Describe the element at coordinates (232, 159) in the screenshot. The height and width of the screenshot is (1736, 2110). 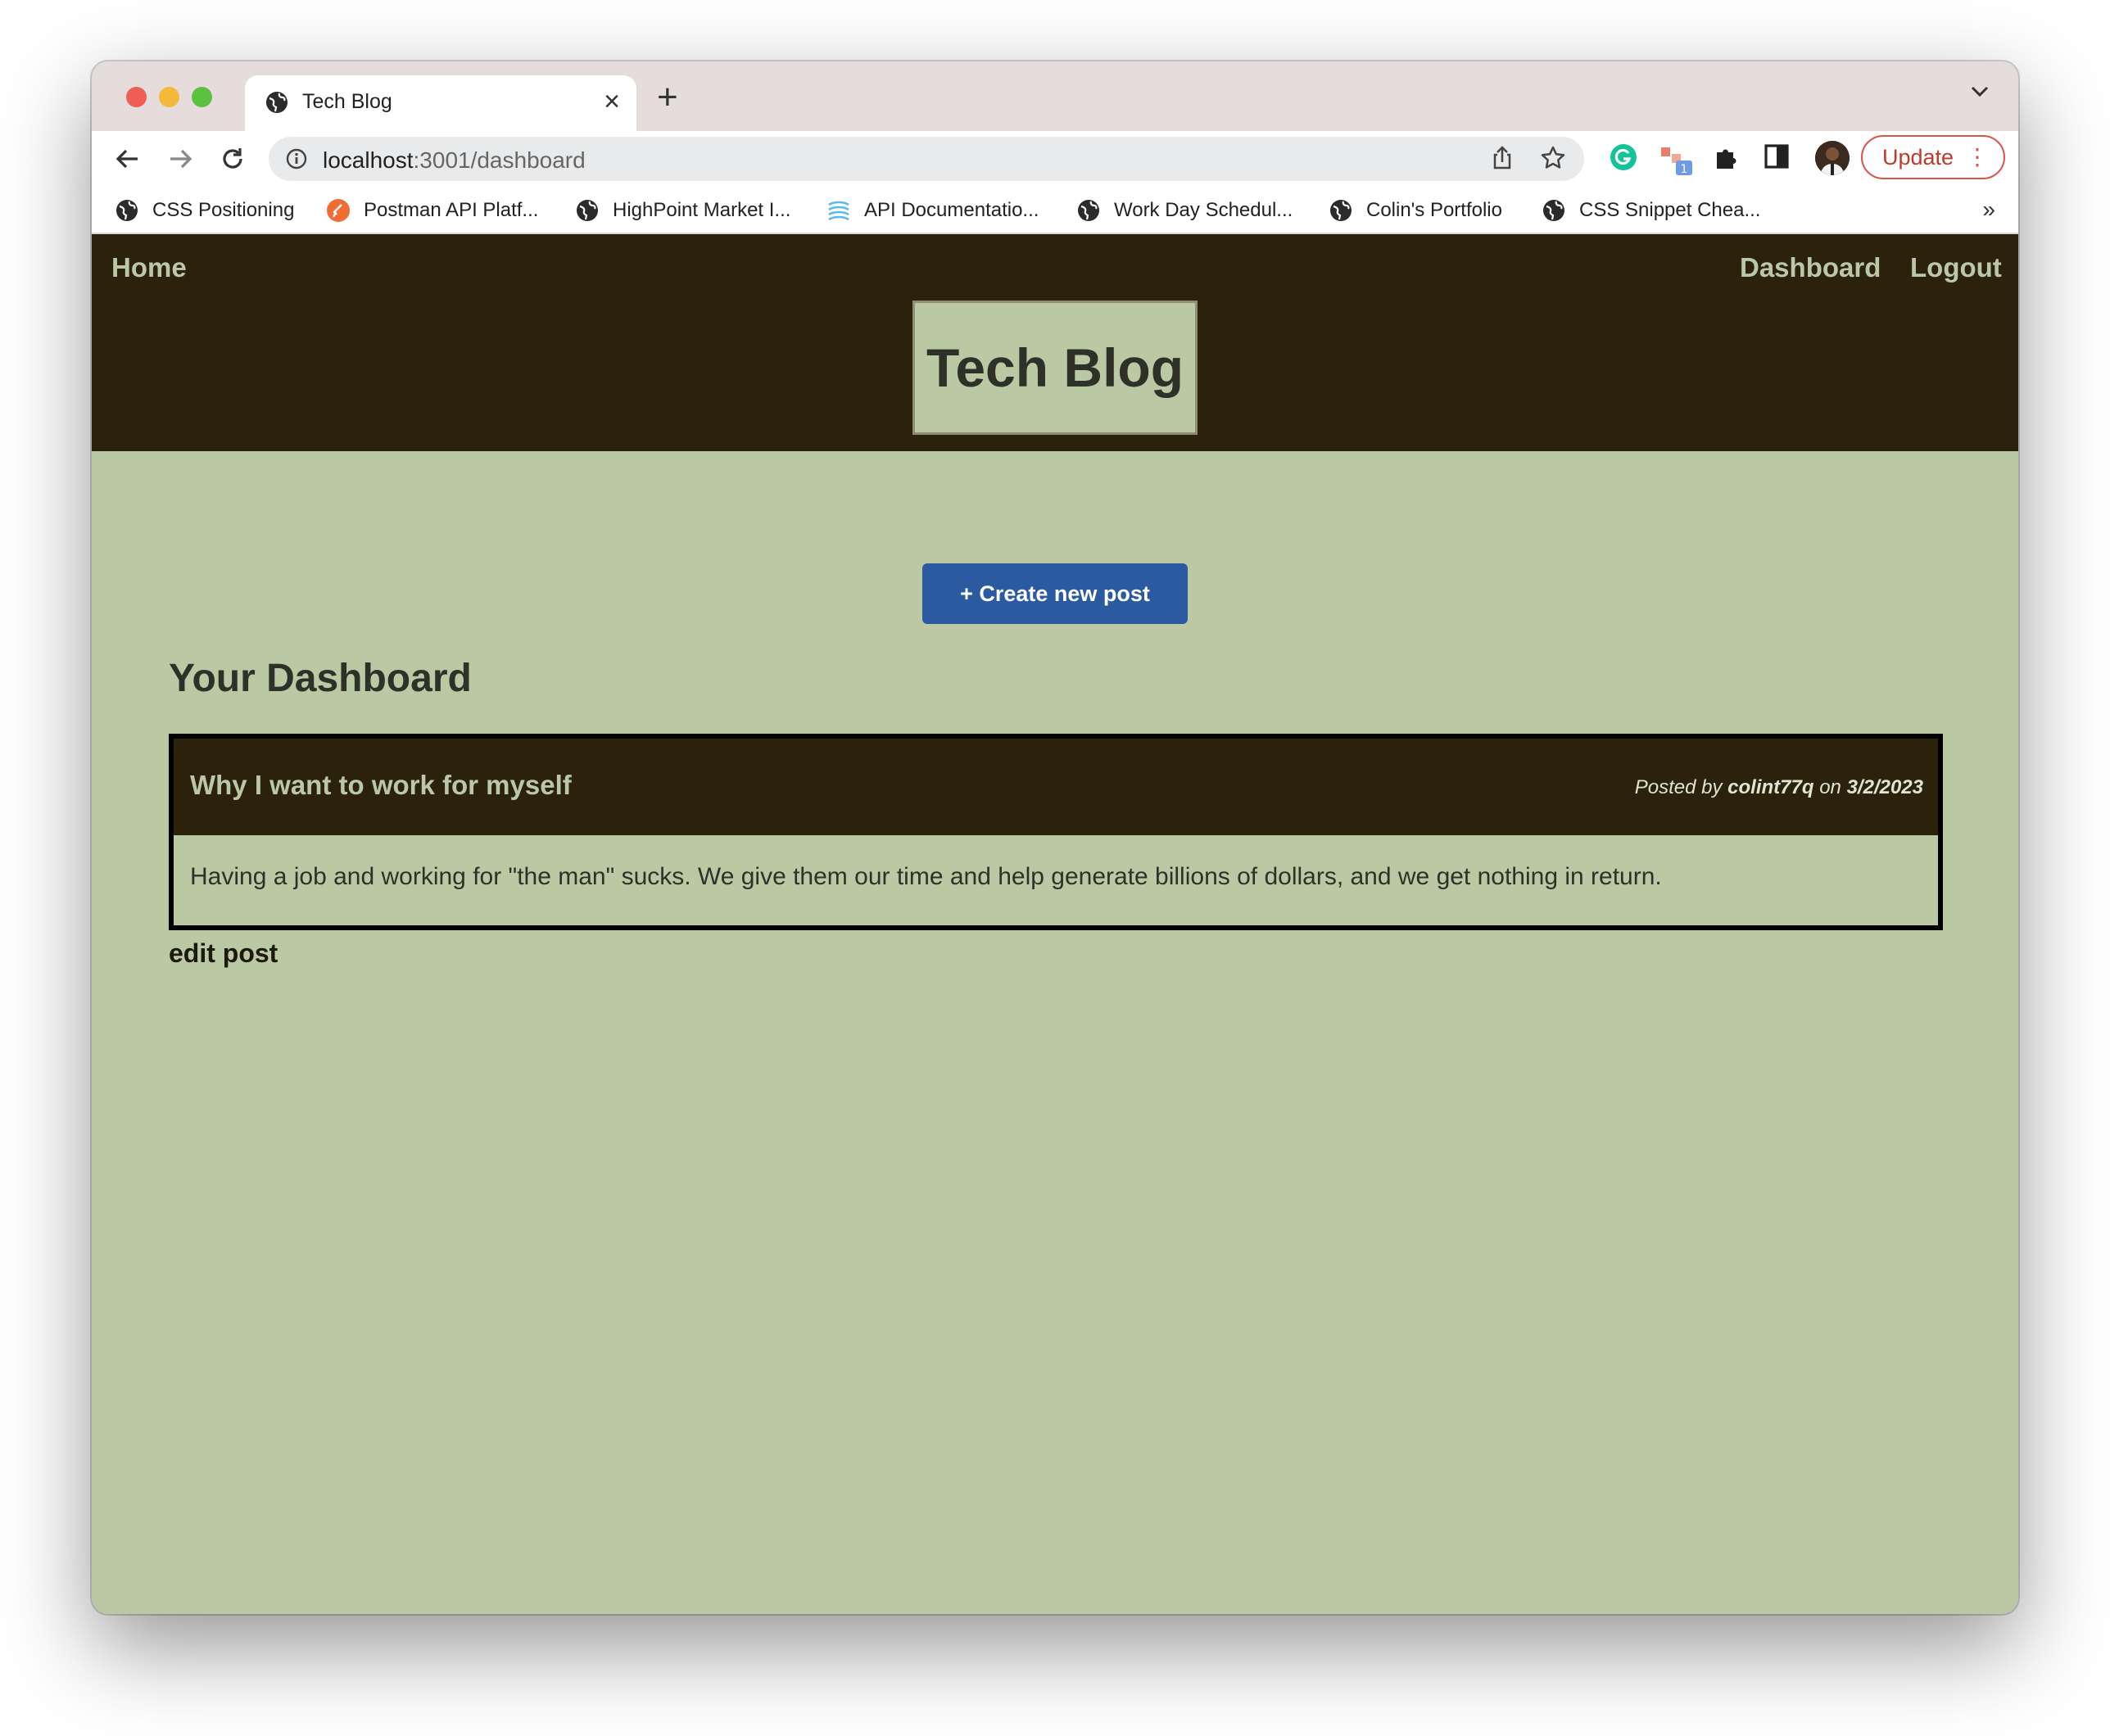
I see `reload-icon` at that location.